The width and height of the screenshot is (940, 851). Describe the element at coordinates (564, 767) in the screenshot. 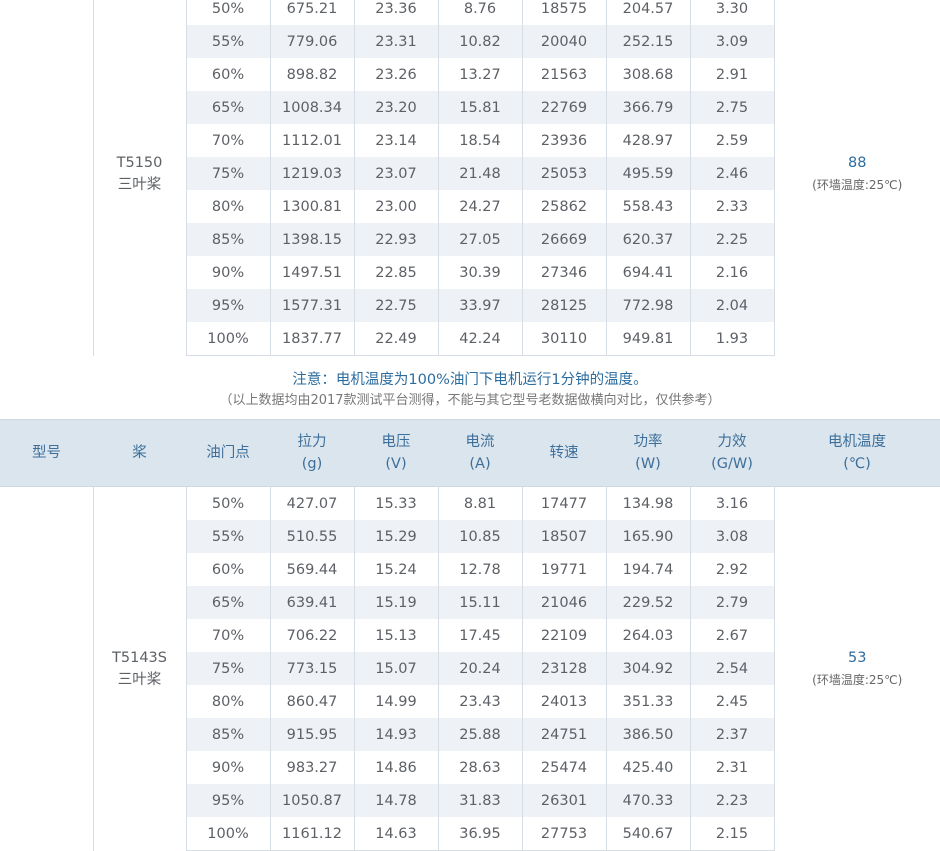

I see `table-cell: 25474` at that location.